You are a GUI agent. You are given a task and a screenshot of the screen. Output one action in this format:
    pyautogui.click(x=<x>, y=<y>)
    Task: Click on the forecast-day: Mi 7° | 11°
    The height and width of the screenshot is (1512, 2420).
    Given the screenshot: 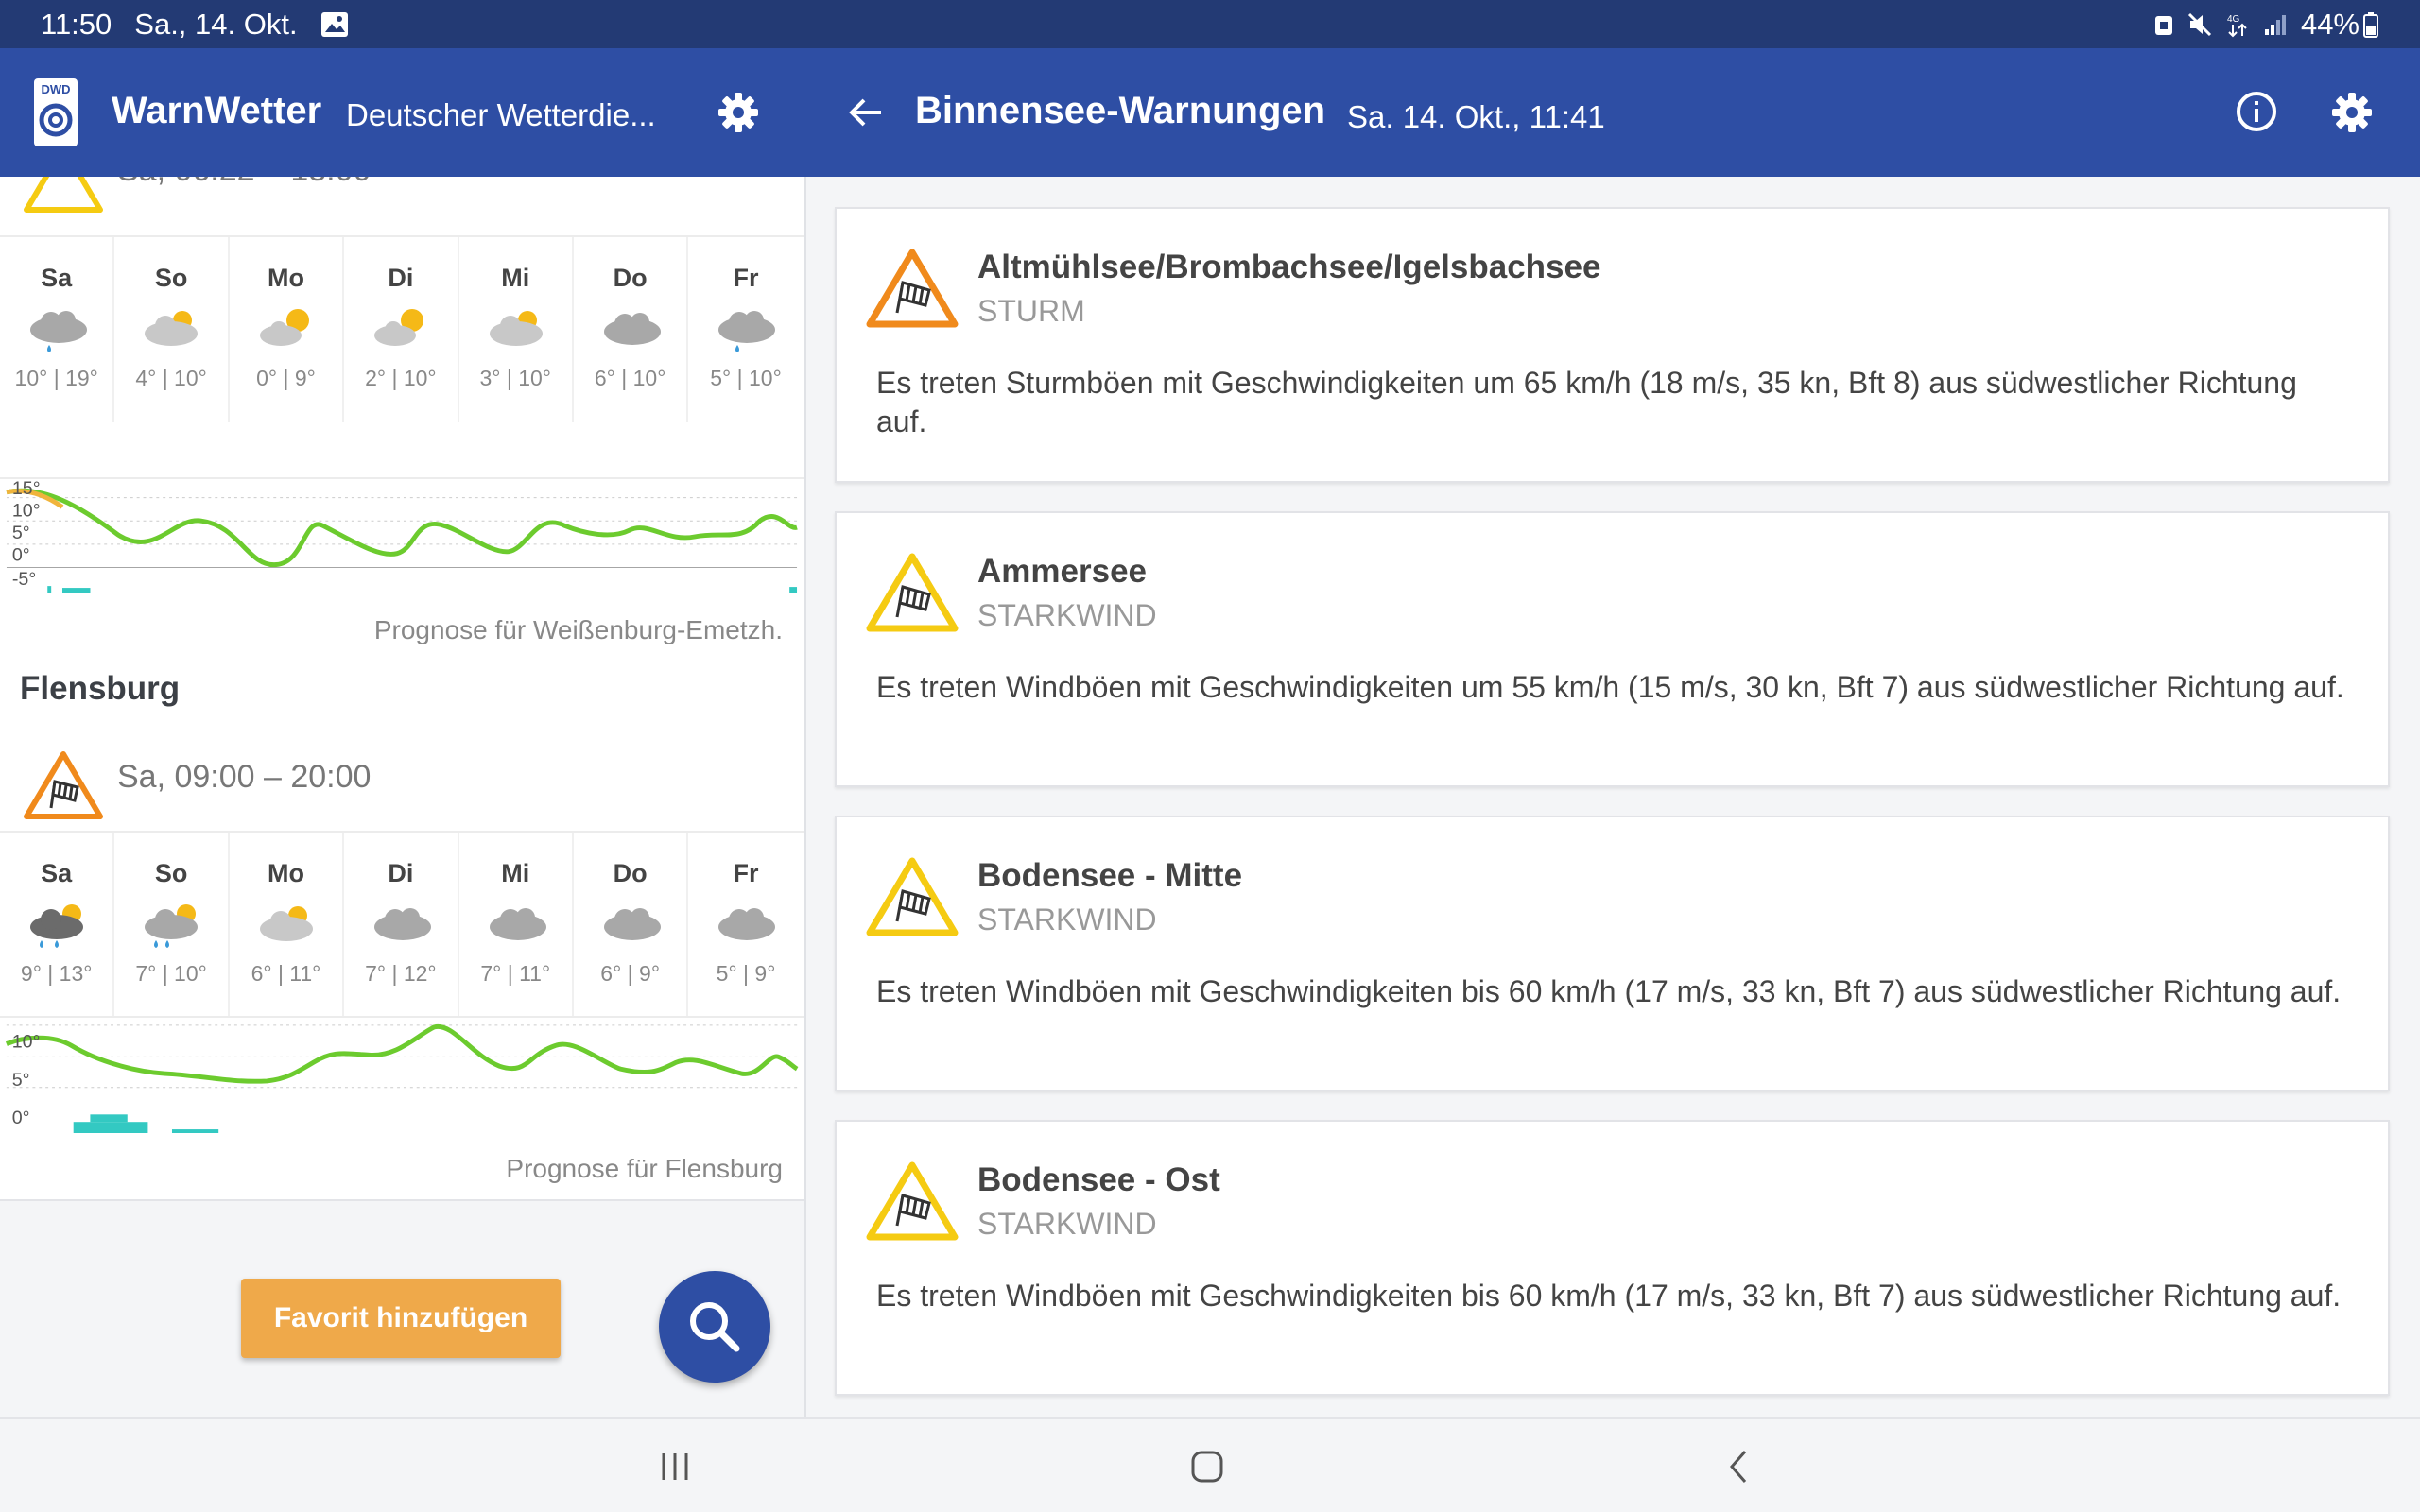 What is the action you would take?
    pyautogui.click(x=516, y=925)
    